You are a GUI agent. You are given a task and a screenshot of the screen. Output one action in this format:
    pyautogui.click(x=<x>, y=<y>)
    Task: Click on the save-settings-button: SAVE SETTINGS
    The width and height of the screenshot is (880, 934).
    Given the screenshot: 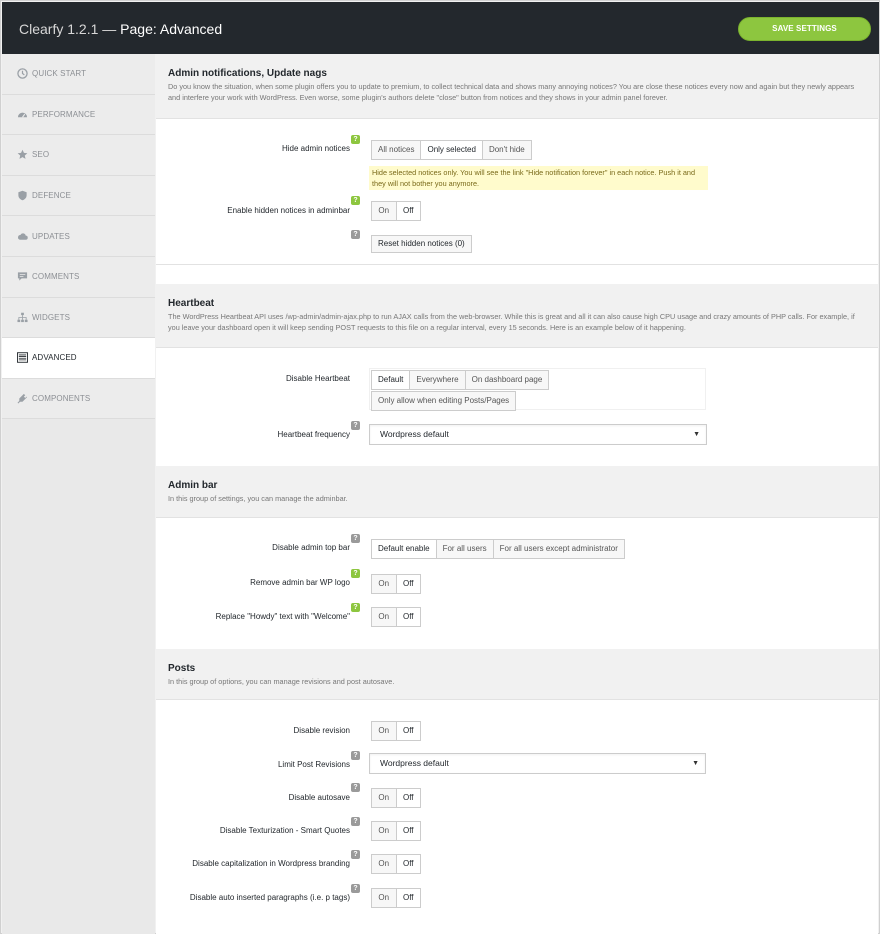 What is the action you would take?
    pyautogui.click(x=804, y=29)
    